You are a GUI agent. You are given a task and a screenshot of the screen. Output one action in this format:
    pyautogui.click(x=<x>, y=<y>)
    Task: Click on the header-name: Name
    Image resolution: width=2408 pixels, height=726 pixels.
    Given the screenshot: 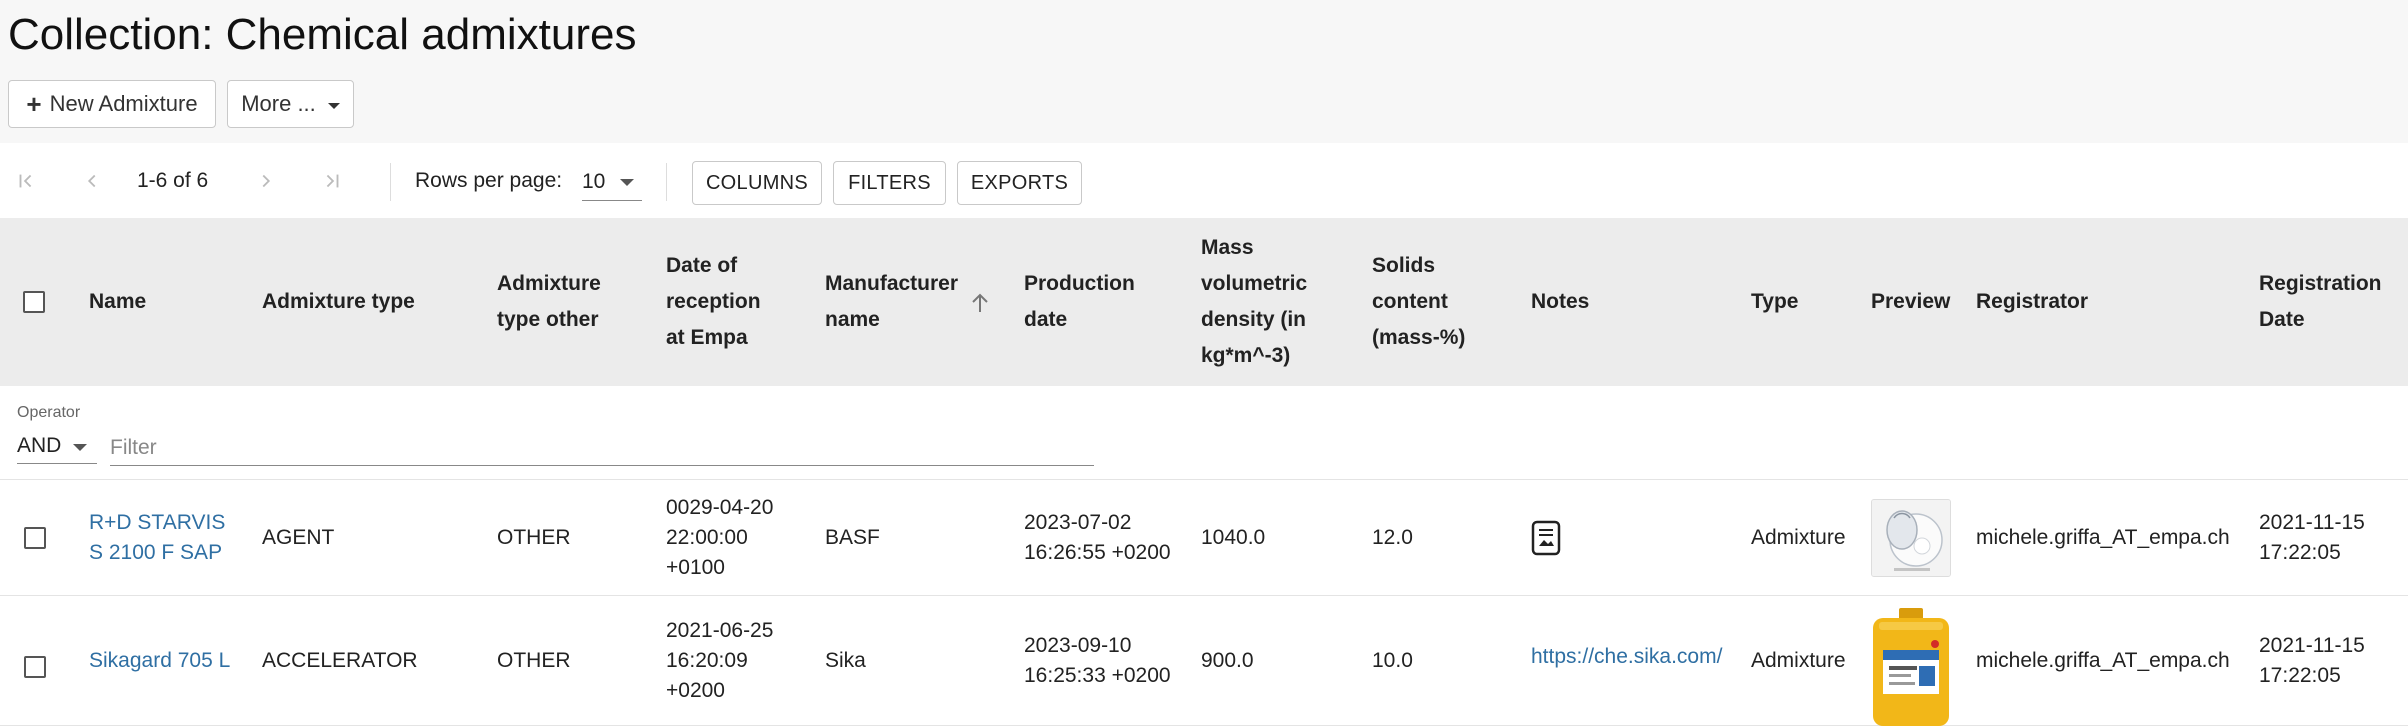 What is the action you would take?
    pyautogui.click(x=117, y=302)
    